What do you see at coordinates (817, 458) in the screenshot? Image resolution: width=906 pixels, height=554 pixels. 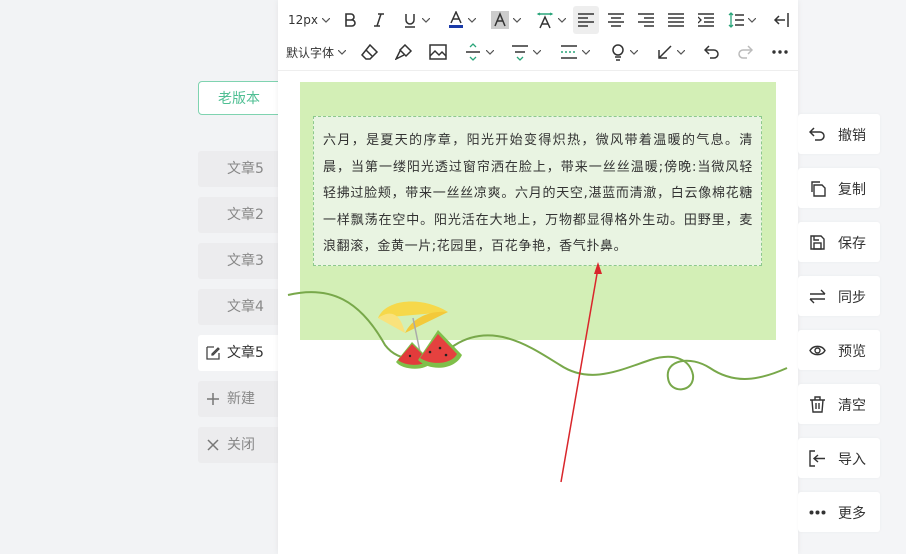 I see `import-icon` at bounding box center [817, 458].